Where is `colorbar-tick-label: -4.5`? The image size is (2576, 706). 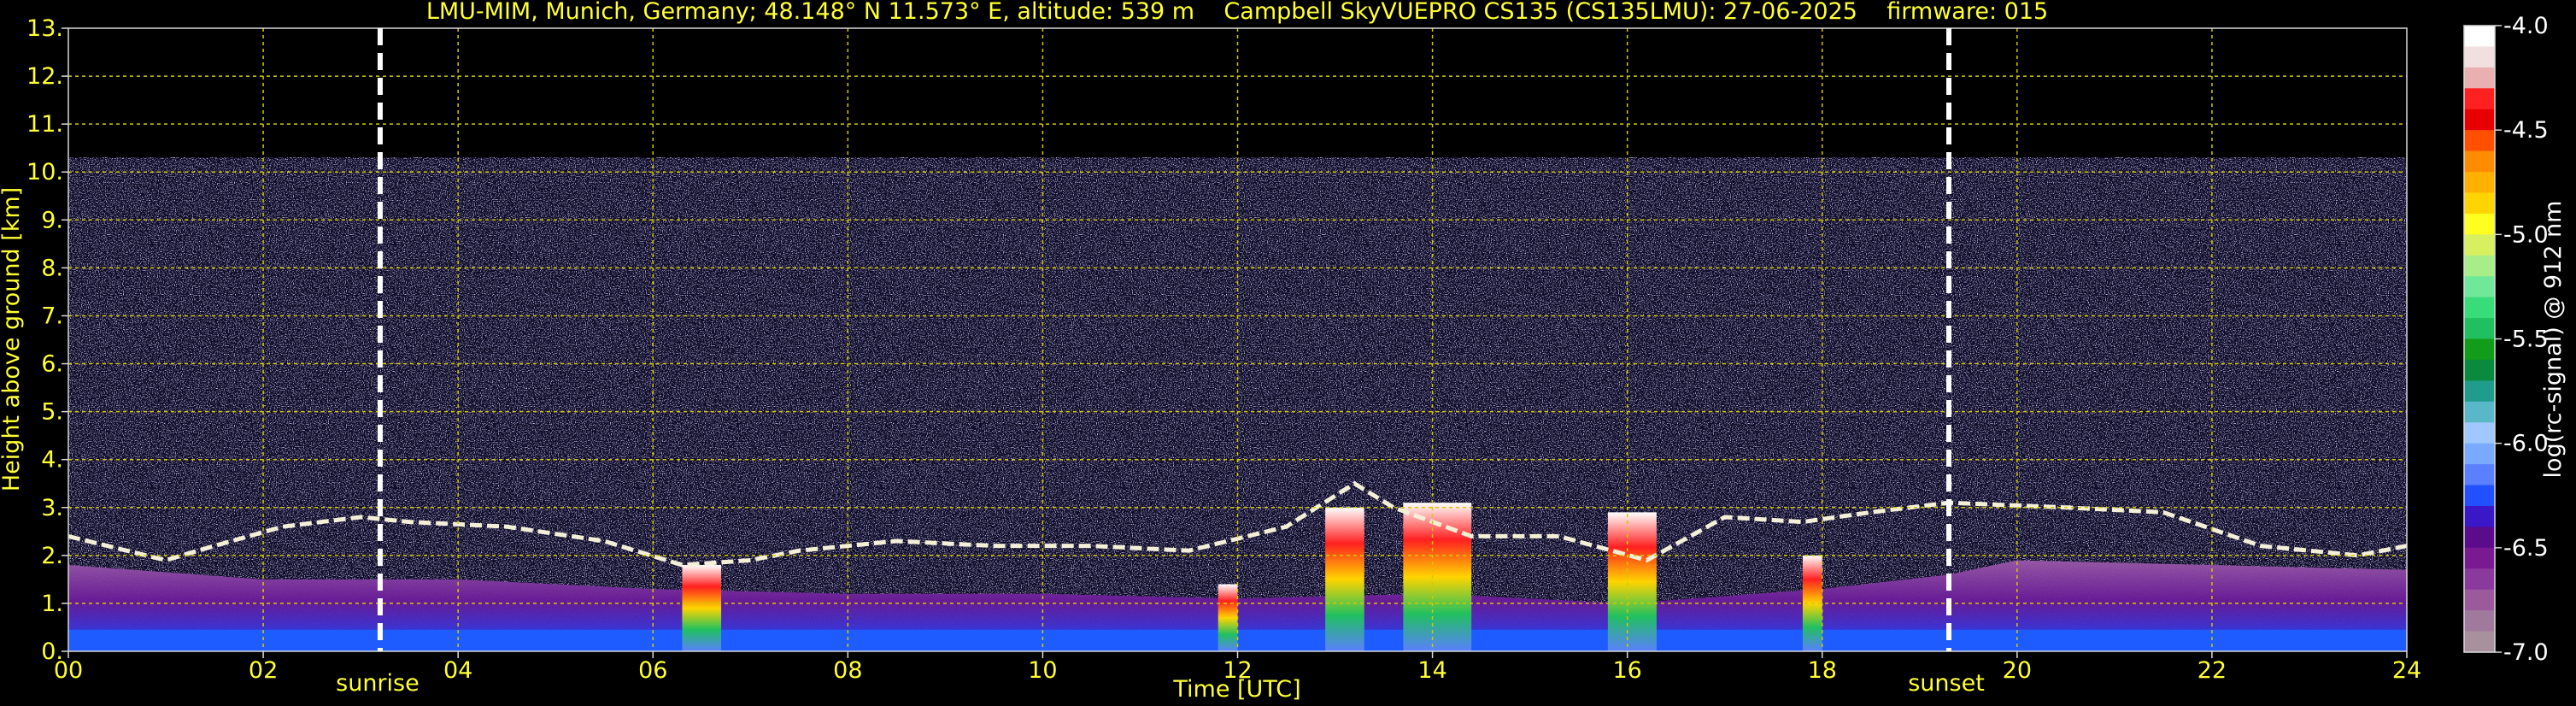 colorbar-tick-label: -4.5 is located at coordinates (2526, 130).